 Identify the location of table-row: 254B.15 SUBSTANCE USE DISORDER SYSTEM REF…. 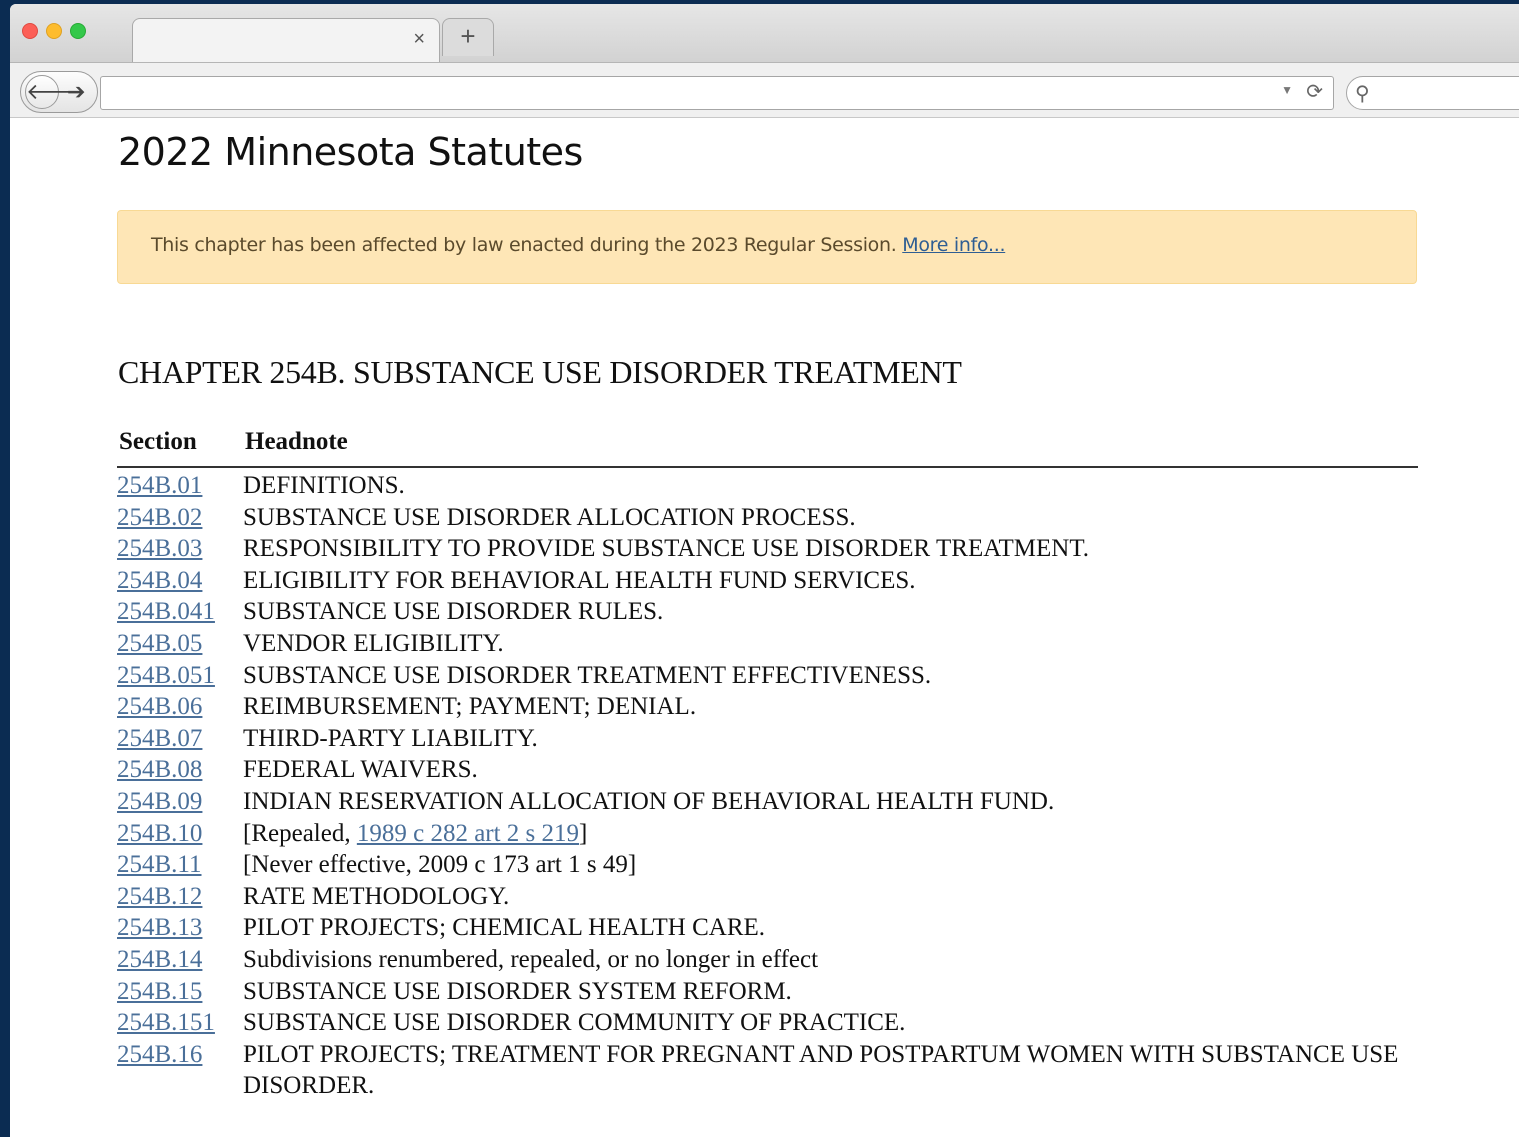
(767, 992).